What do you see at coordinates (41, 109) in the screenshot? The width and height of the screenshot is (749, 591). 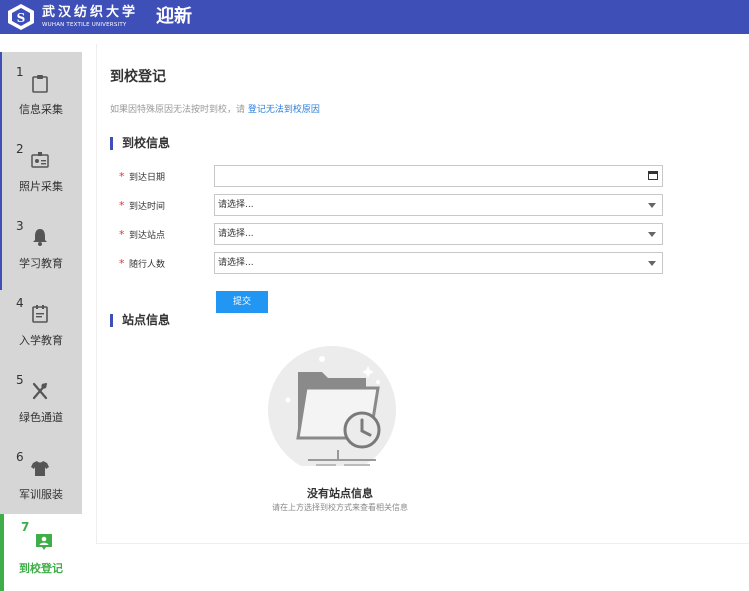 I see `sidebar-item-label: 信息采集` at bounding box center [41, 109].